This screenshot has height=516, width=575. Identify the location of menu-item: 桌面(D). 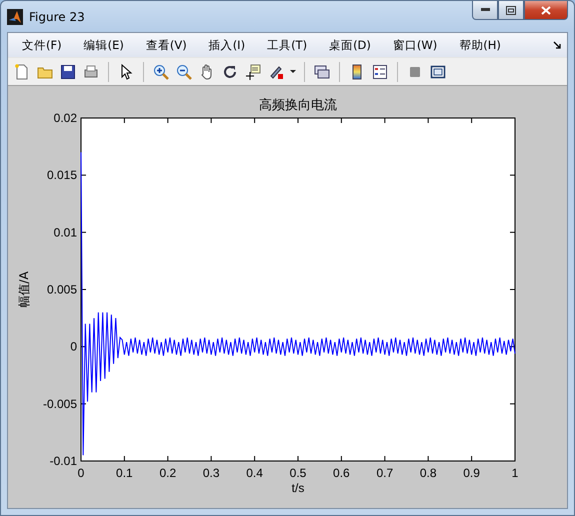
(350, 45).